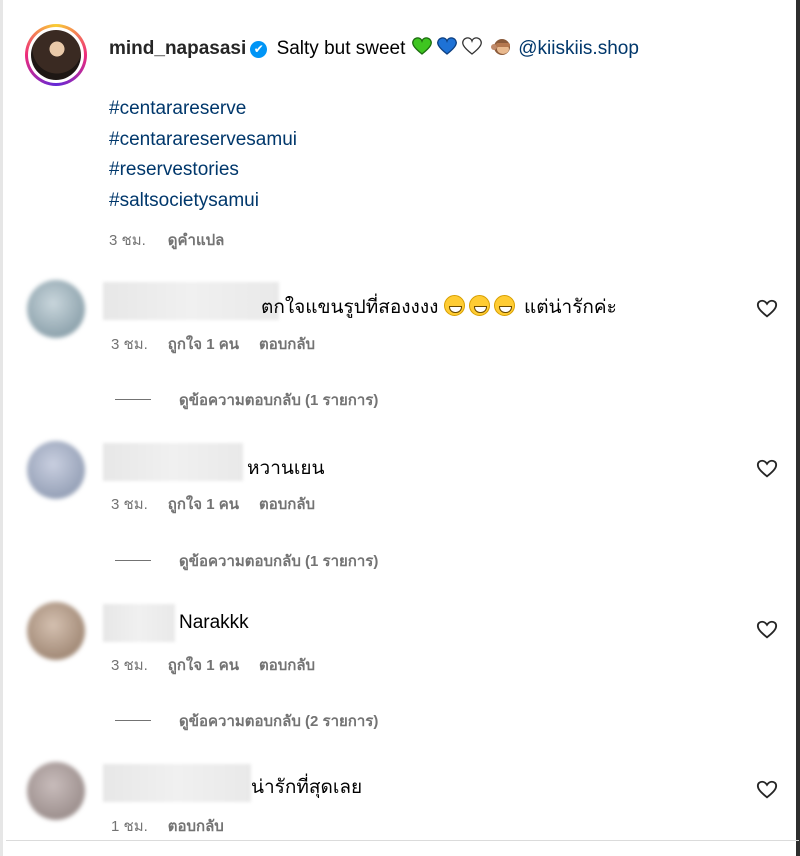  Describe the element at coordinates (259, 49) in the screenshot. I see `verified-badge-icon: ✔` at that location.